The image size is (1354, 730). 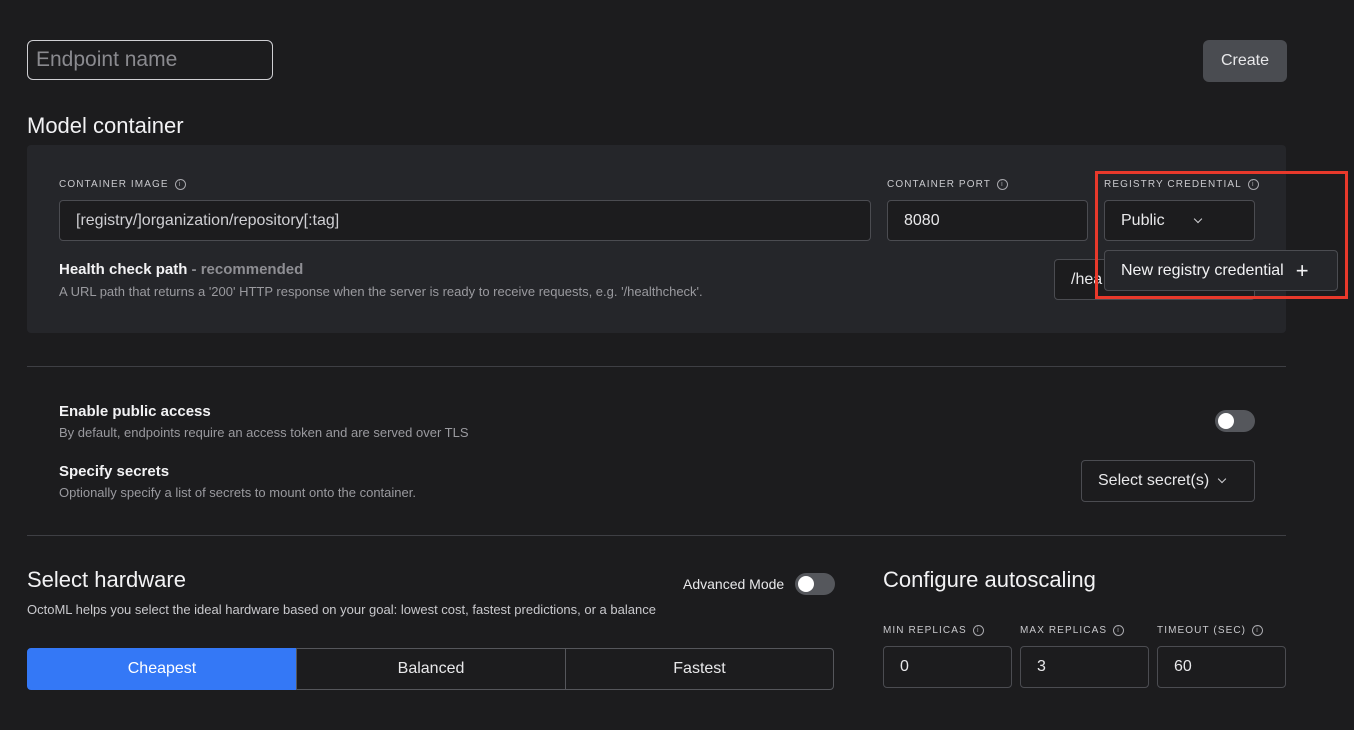 I want to click on container-port-input: 8080, so click(x=987, y=220).